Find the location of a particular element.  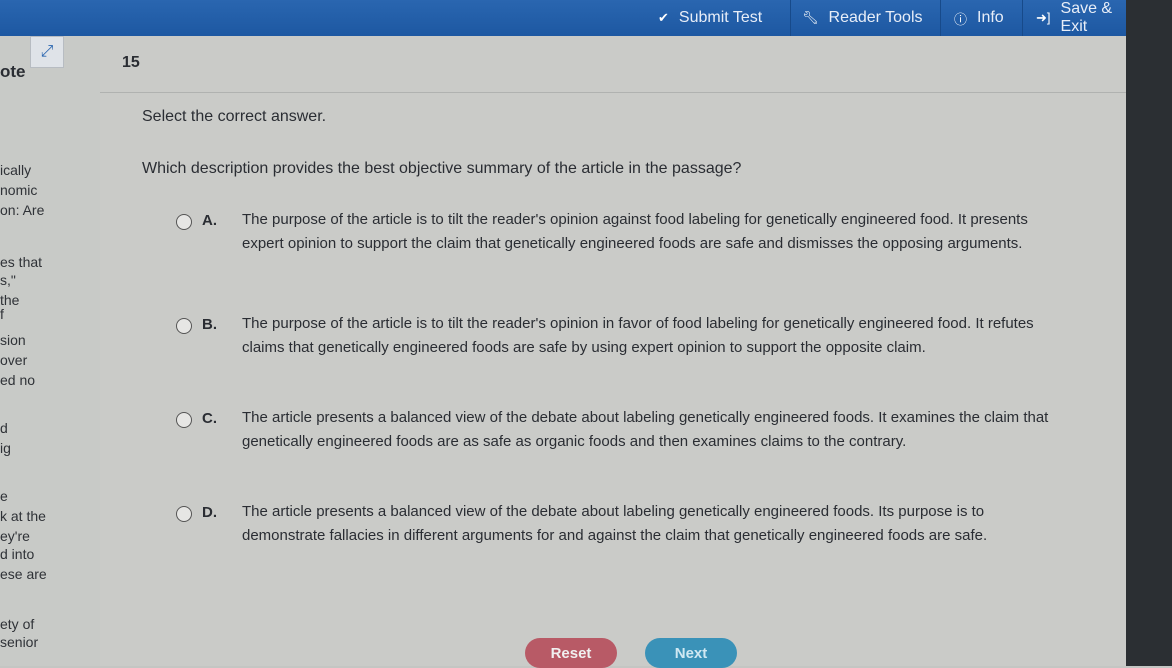

check-circle-icon: ✔ is located at coordinates (663, 17).